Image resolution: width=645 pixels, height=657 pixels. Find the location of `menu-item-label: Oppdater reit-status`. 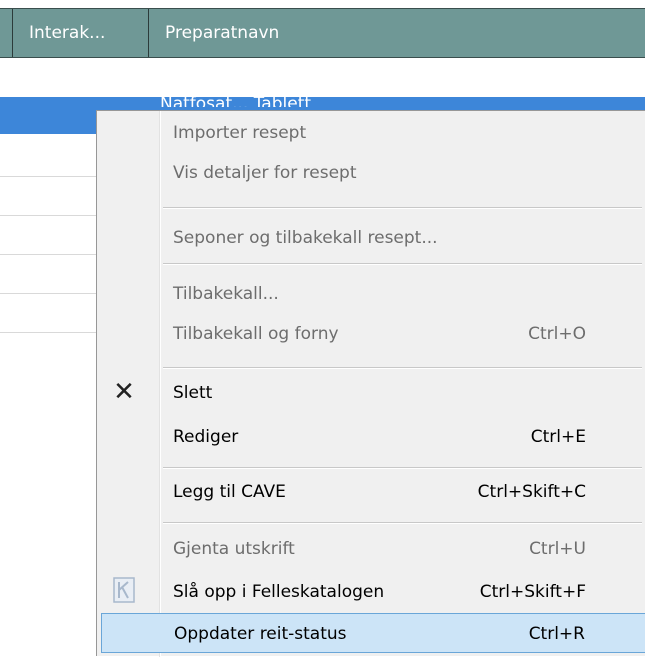

menu-item-label: Oppdater reit-status is located at coordinates (260, 634).